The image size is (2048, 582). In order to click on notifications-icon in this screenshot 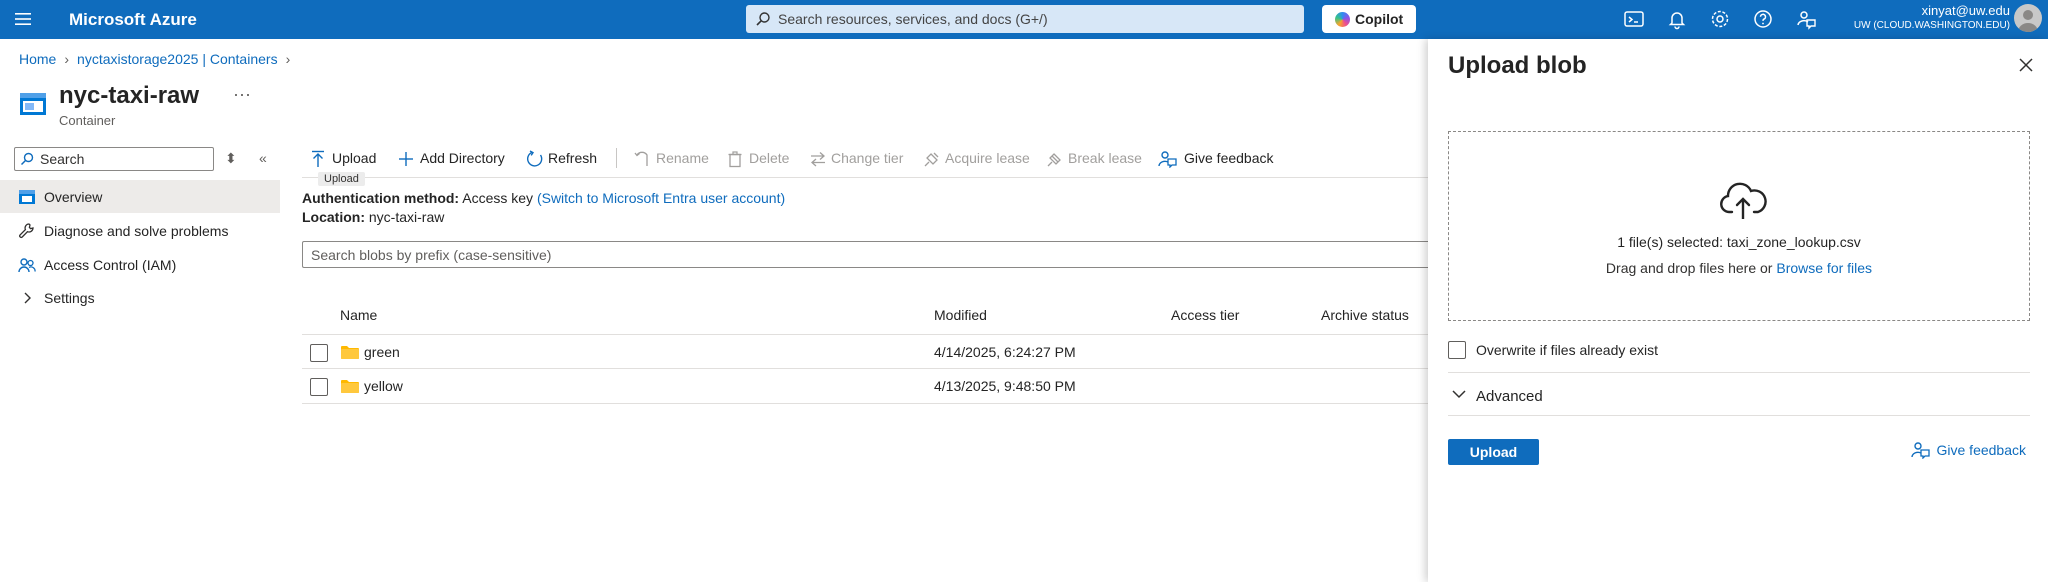, I will do `click(1677, 19)`.